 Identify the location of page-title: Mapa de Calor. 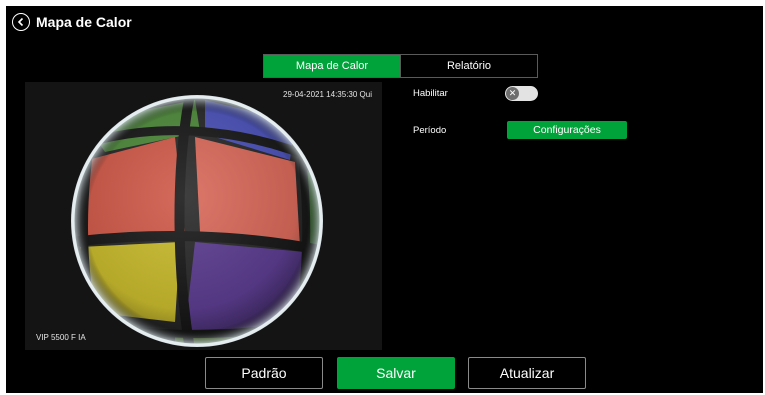
(84, 22).